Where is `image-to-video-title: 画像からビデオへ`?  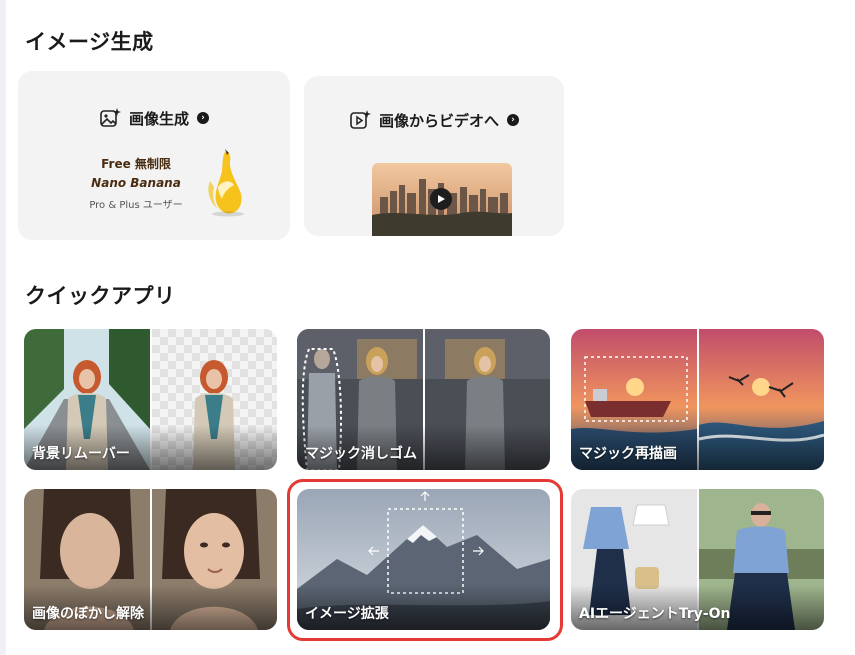 image-to-video-title: 画像からビデオへ is located at coordinates (438, 120).